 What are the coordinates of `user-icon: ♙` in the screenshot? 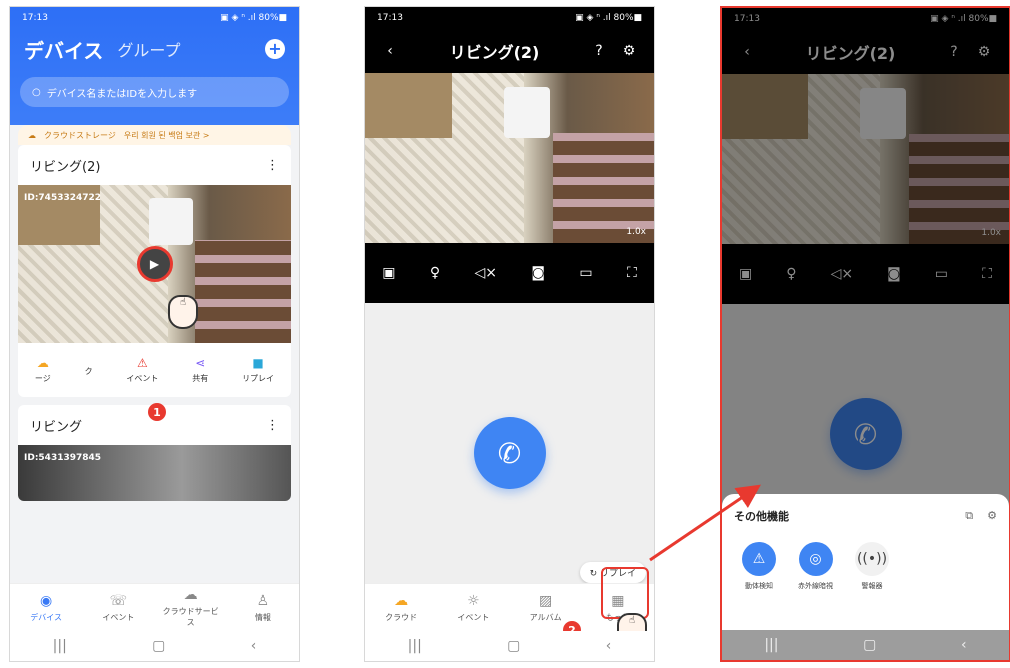 It's located at (263, 600).